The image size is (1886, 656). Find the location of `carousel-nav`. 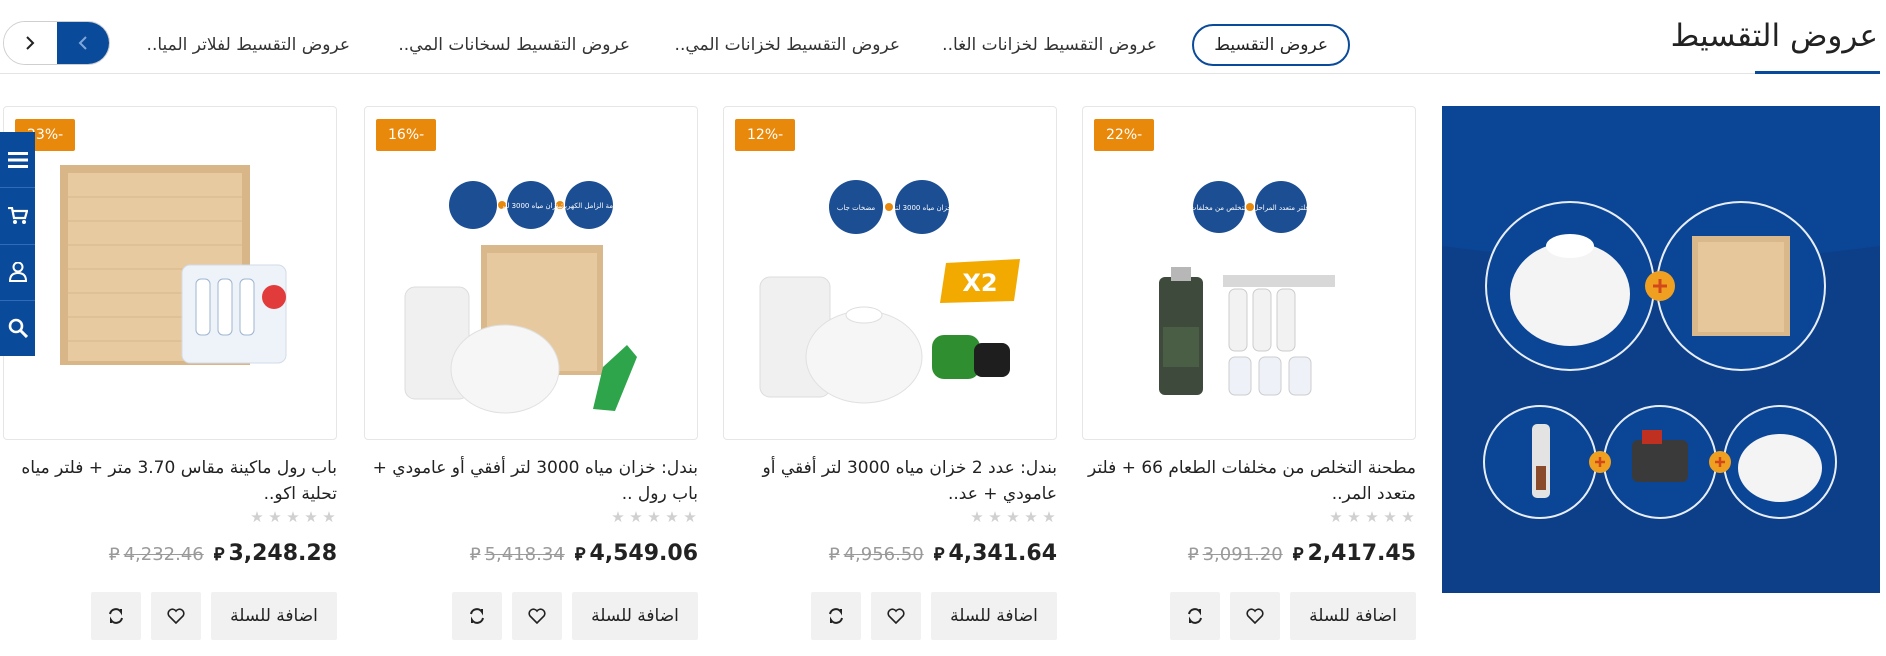

carousel-nav is located at coordinates (56, 43).